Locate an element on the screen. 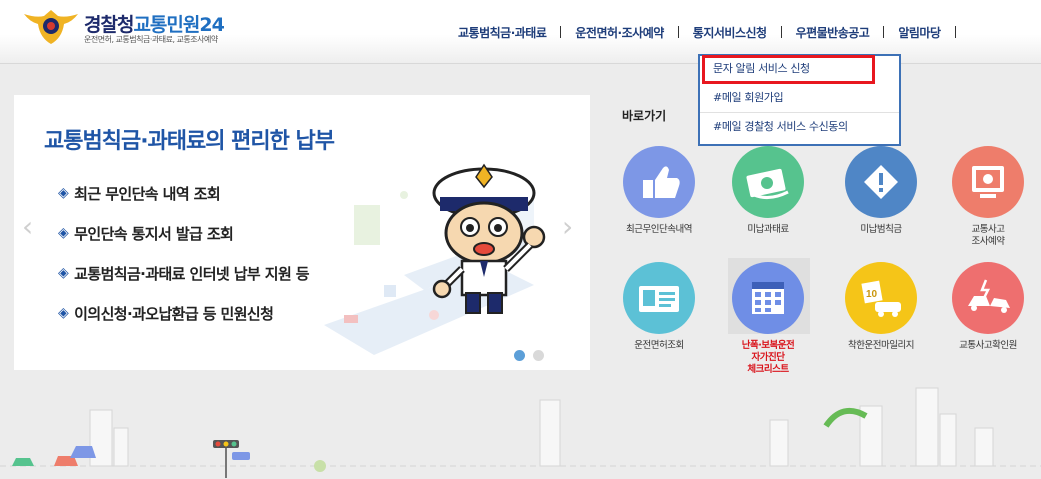 Image resolution: width=1041 pixels, height=479 pixels. banner-feature-text: 이의신청·과오납환급 등 민원신청 is located at coordinates (174, 313).